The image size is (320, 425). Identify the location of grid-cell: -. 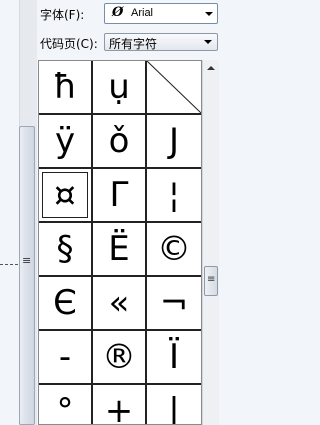
(66, 358).